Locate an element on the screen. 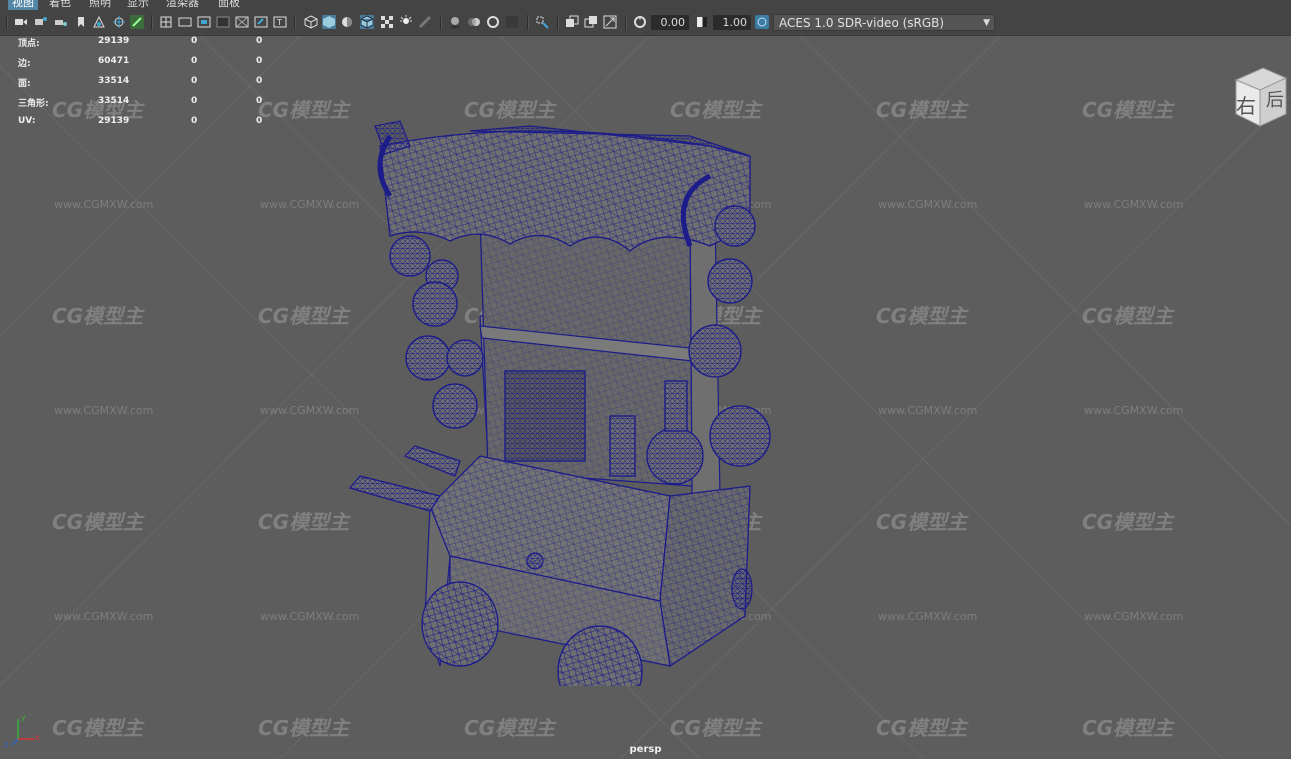  camera-icon is located at coordinates (21, 22).